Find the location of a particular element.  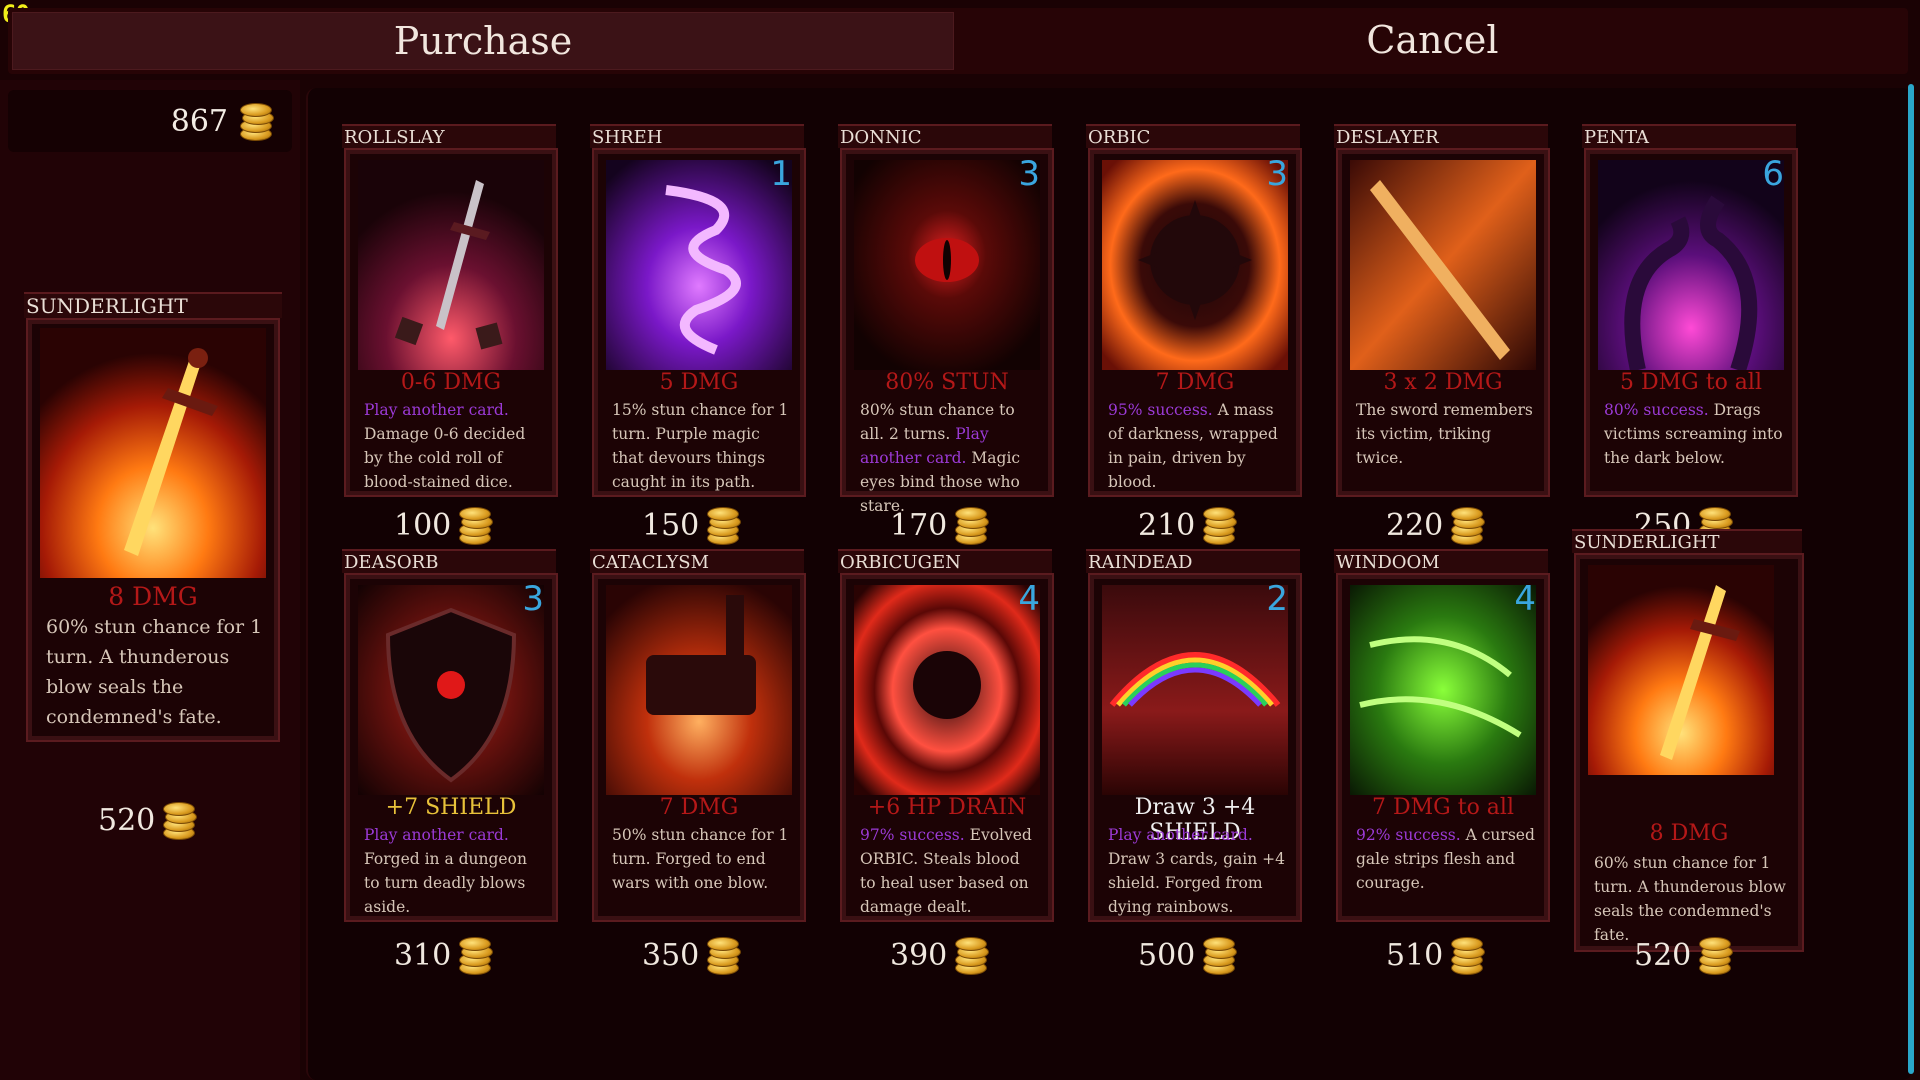

card-price: 210 is located at coordinates (1188, 525).